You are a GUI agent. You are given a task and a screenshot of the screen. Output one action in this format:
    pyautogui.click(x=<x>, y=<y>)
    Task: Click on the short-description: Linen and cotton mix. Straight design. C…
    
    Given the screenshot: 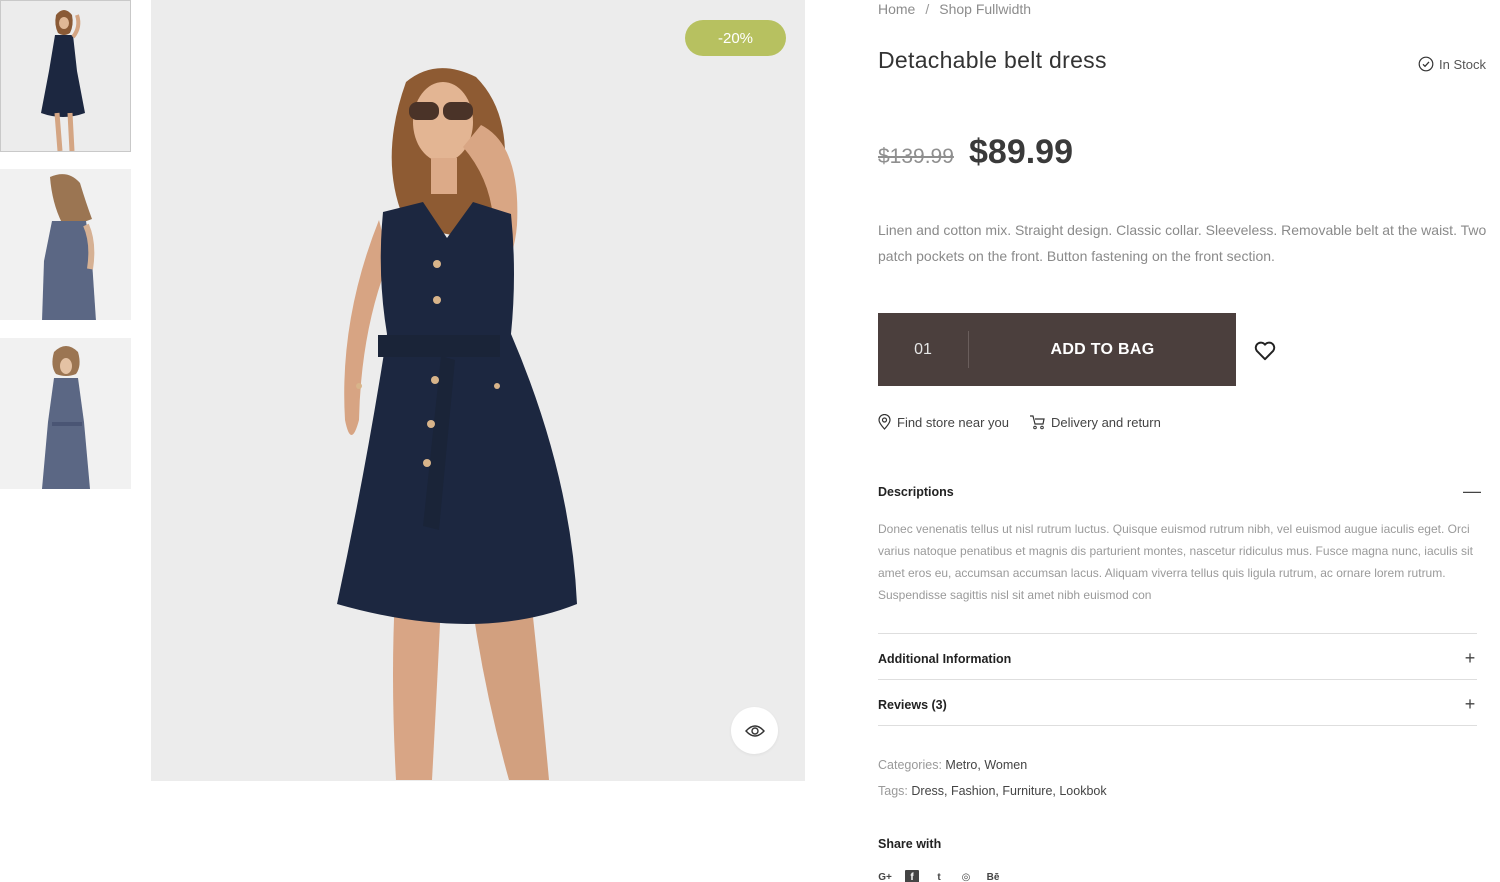 What is the action you would take?
    pyautogui.click(x=1182, y=243)
    